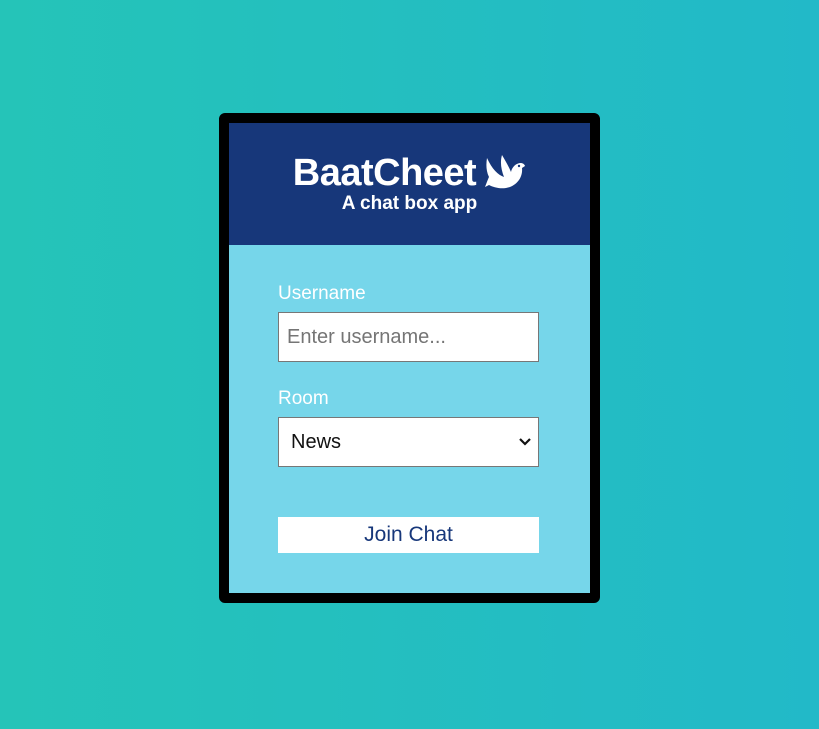 The width and height of the screenshot is (819, 729). I want to click on join-chat-button: Join Chat, so click(408, 535).